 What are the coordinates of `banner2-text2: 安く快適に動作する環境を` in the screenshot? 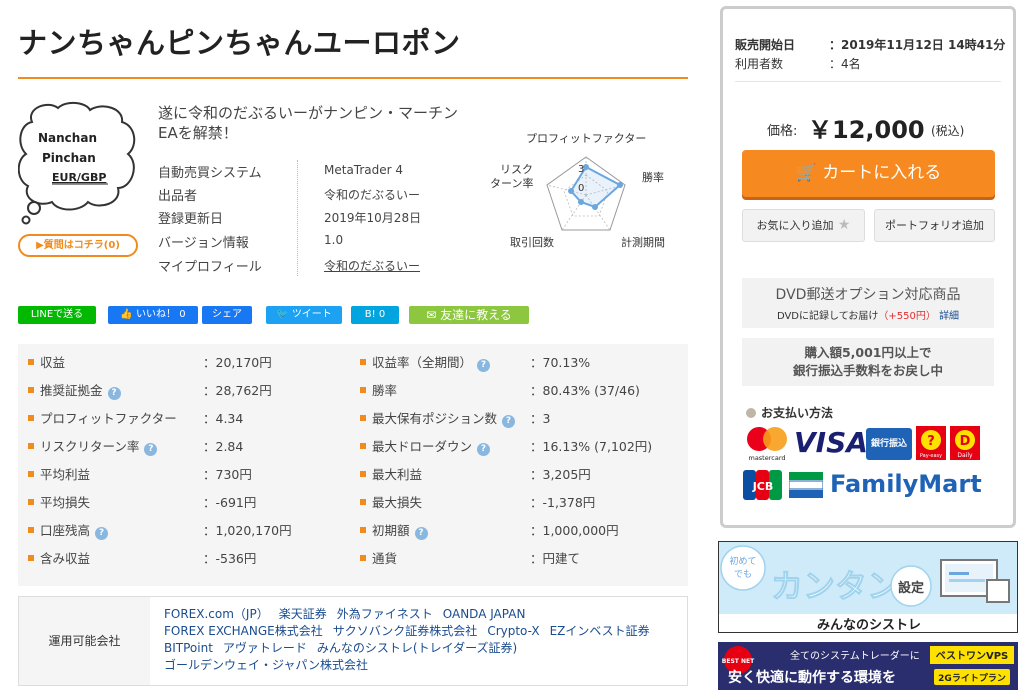 It's located at (812, 677).